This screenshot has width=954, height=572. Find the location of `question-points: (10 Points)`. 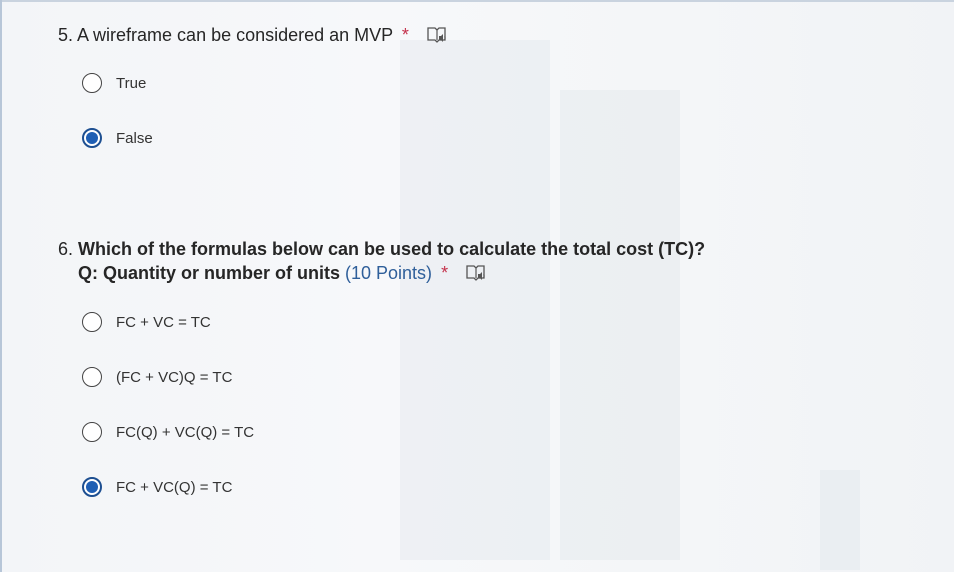

question-points: (10 Points) is located at coordinates (389, 273).